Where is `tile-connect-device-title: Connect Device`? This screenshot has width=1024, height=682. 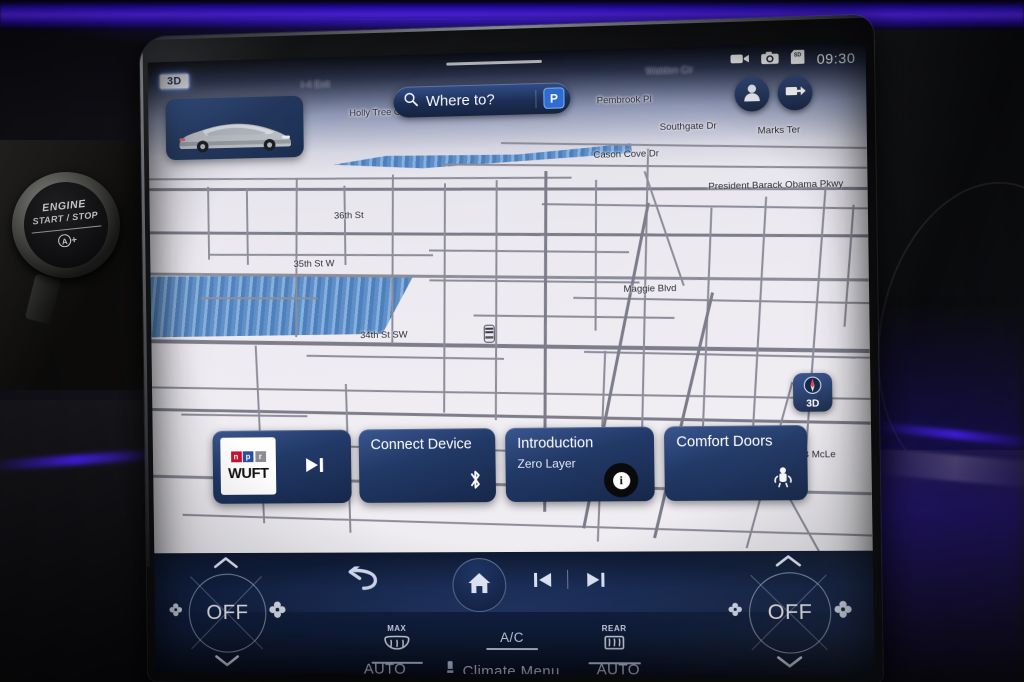 tile-connect-device-title: Connect Device is located at coordinates (421, 445).